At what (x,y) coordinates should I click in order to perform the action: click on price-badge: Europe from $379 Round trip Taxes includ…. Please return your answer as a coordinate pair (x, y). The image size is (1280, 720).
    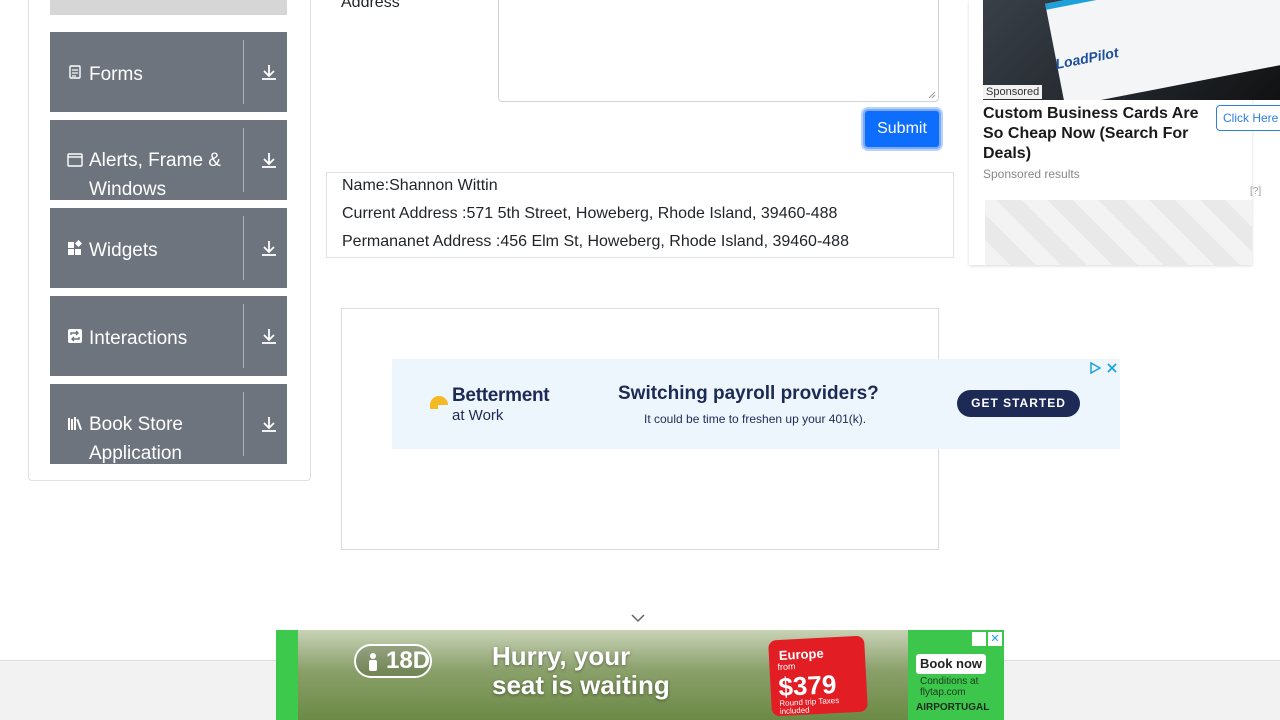
    Looking at the image, I should click on (818, 676).